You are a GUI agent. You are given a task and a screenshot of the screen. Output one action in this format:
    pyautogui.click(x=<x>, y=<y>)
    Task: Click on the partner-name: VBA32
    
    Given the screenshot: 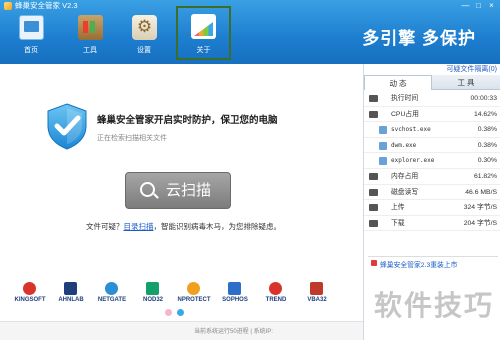 What is the action you would take?
    pyautogui.click(x=317, y=300)
    